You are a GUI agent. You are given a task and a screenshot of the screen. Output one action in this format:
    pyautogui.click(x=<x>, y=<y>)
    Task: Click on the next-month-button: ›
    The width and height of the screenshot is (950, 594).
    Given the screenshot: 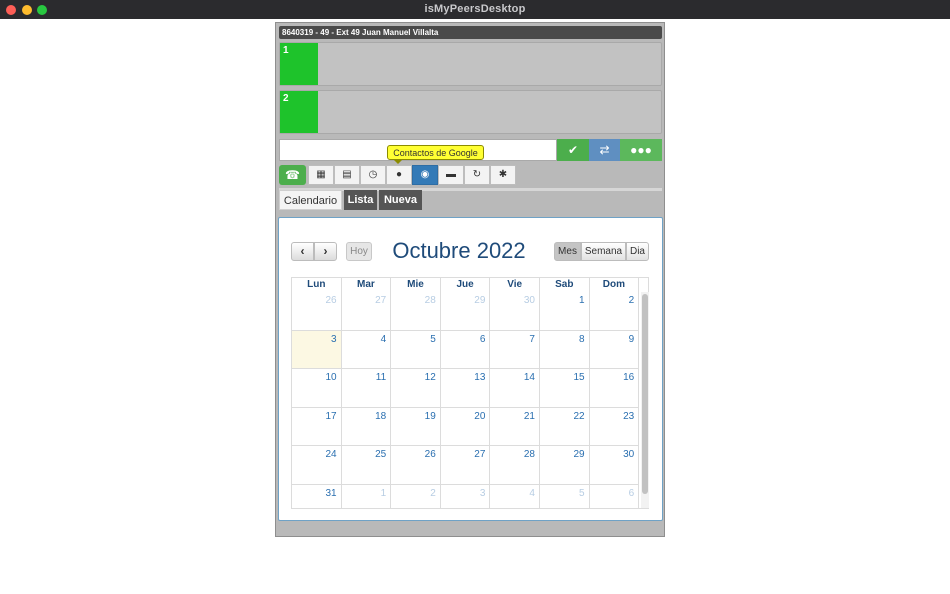 What is the action you would take?
    pyautogui.click(x=325, y=251)
    